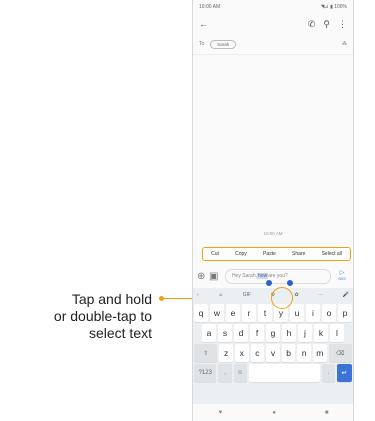 The image size is (375, 421). What do you see at coordinates (305, 333) in the screenshot?
I see `key-j: j` at bounding box center [305, 333].